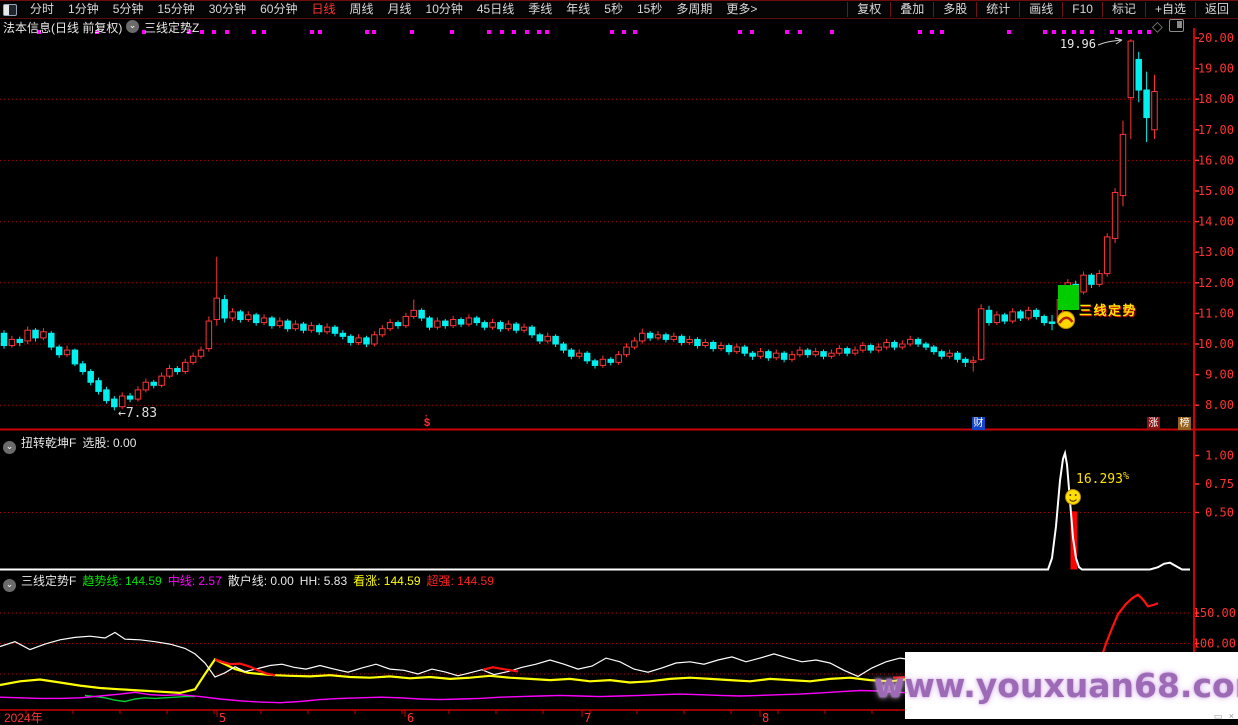 This screenshot has height=725, width=1238. I want to click on toolbar-button-0: 复权, so click(868, 9).